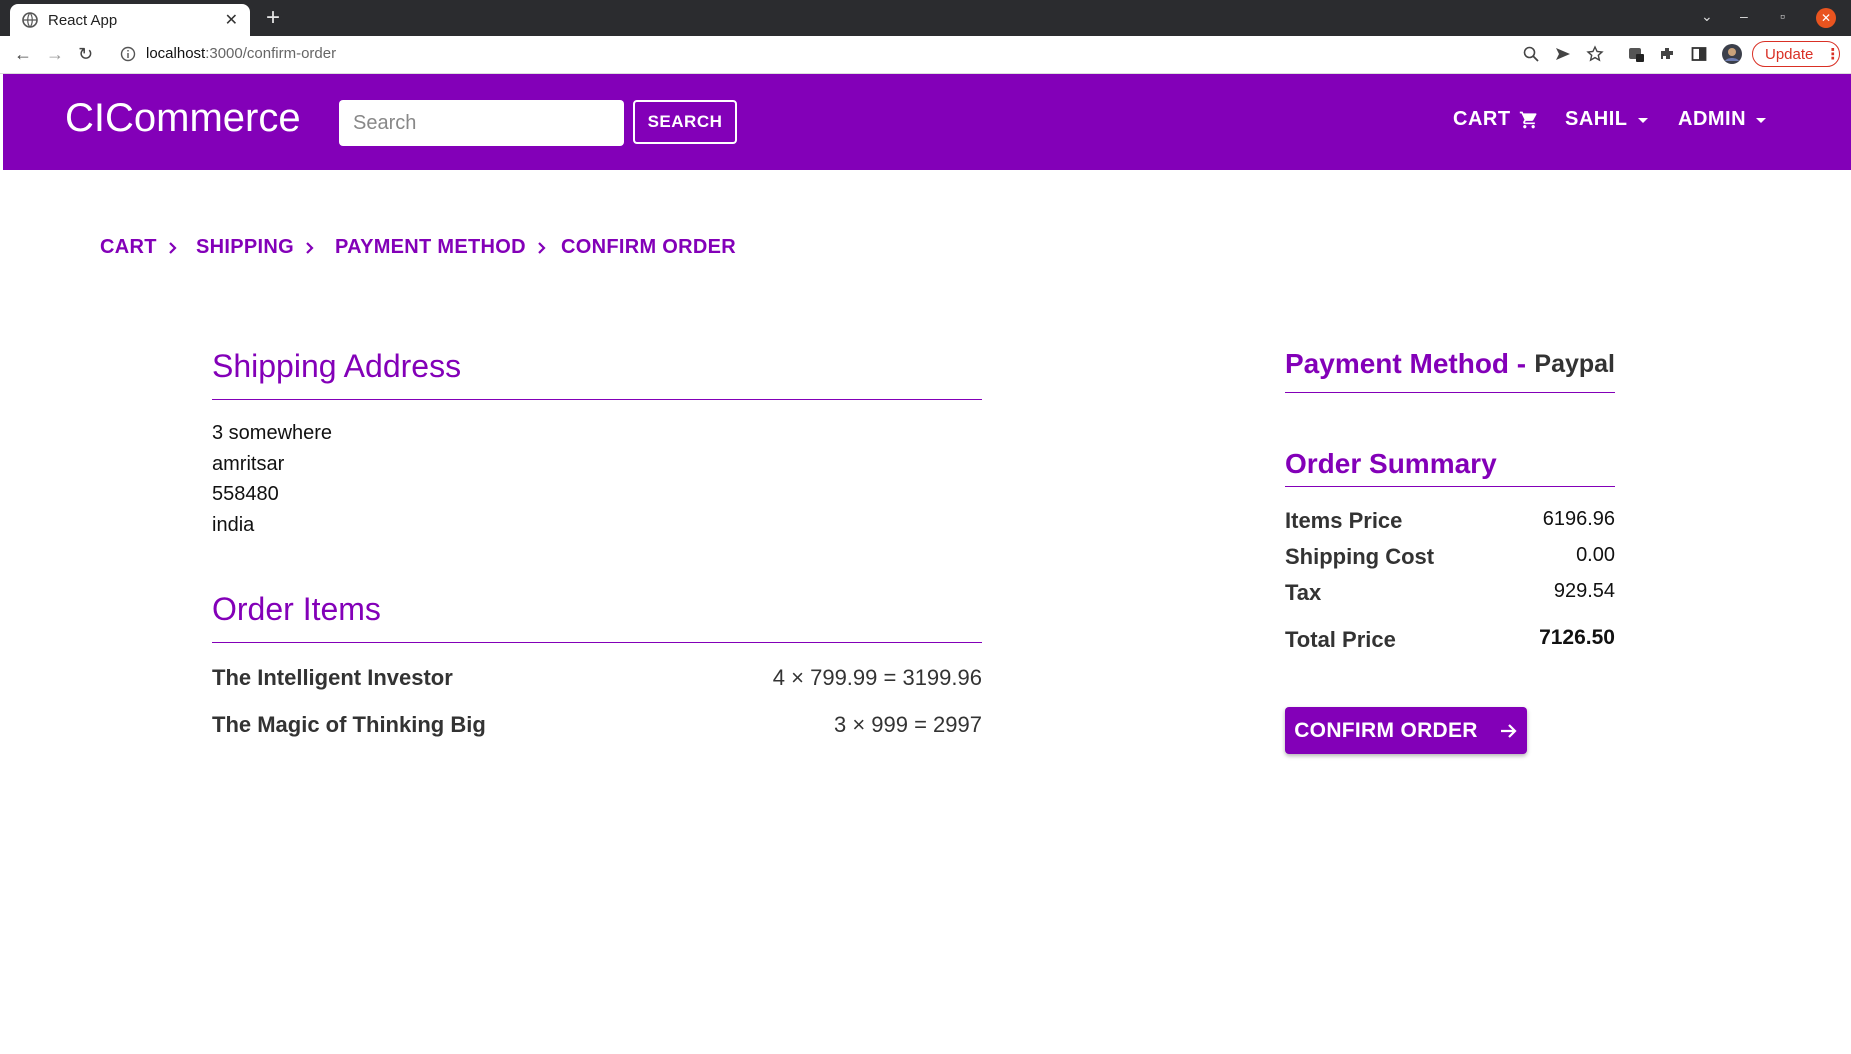 The height and width of the screenshot is (1054, 1851). I want to click on zoom-icon, so click(1531, 54).